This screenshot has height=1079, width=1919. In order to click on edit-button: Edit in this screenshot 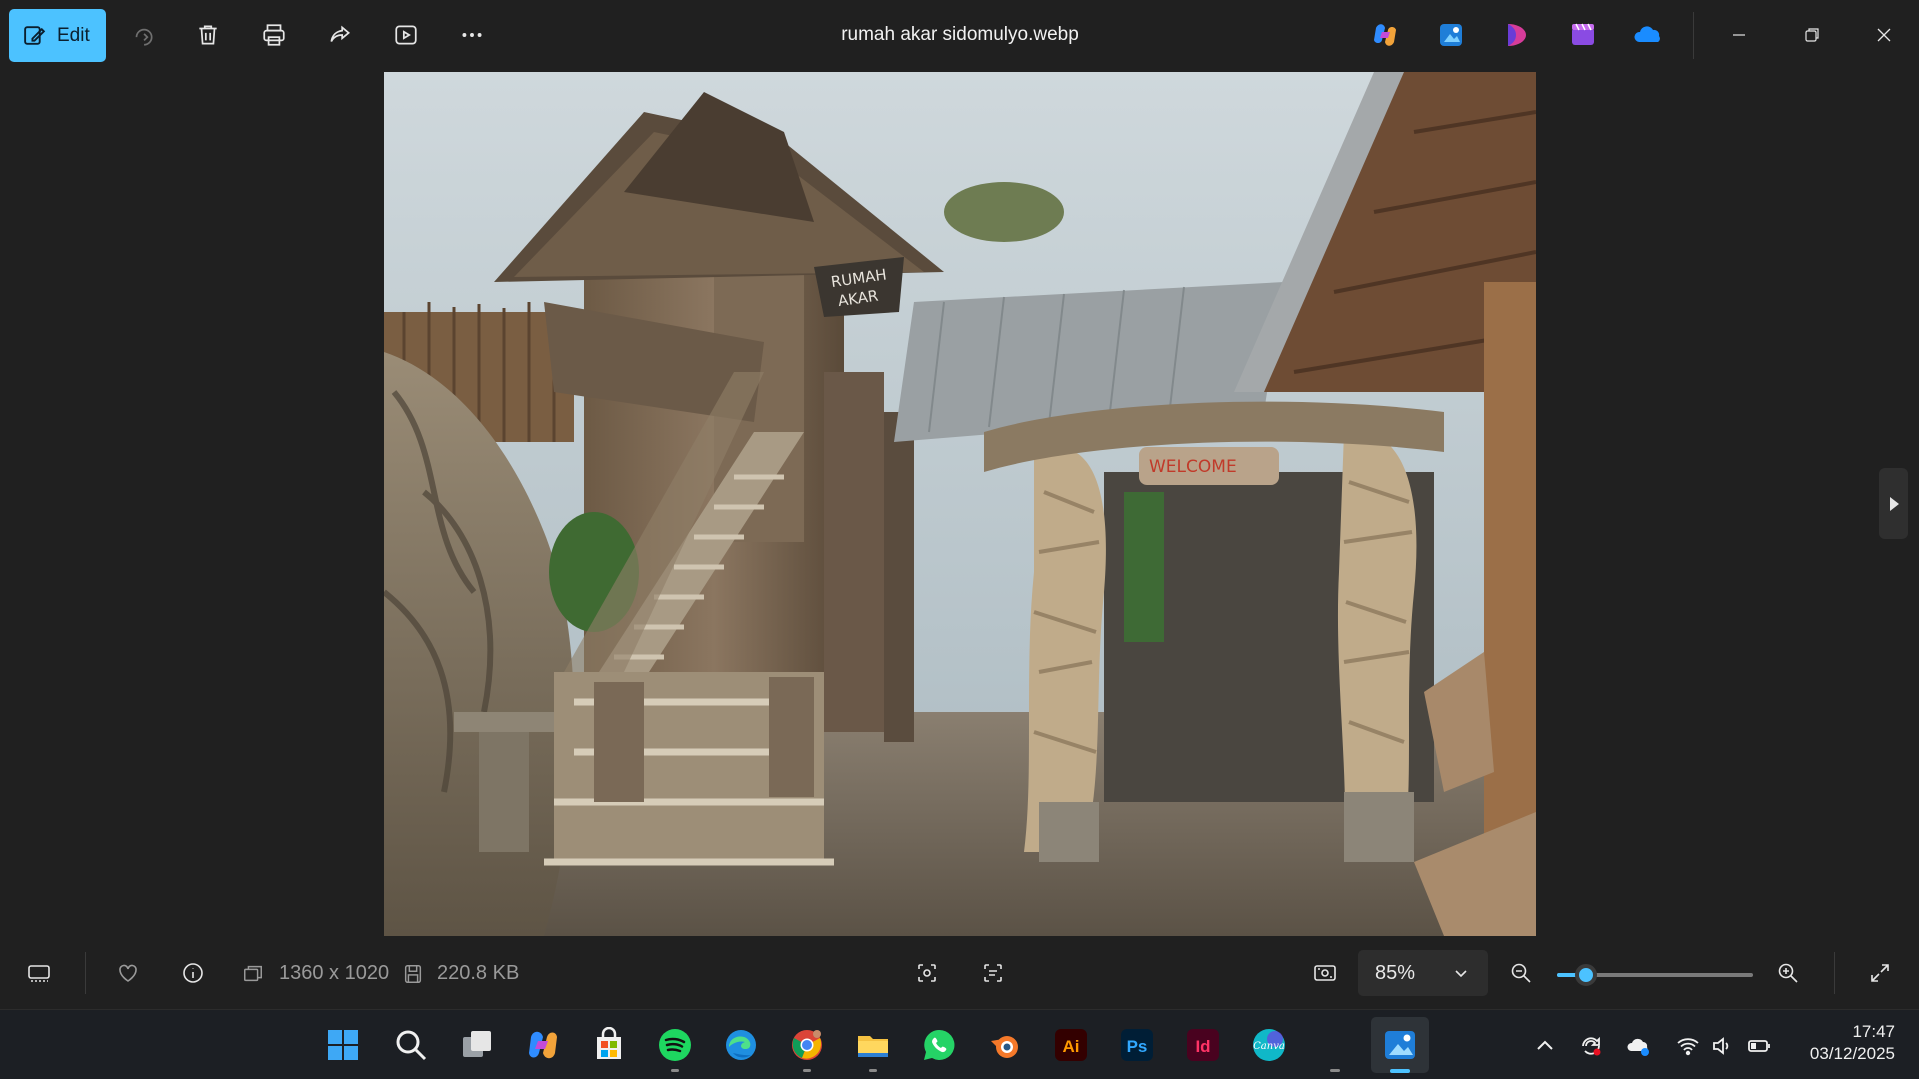, I will do `click(57, 35)`.